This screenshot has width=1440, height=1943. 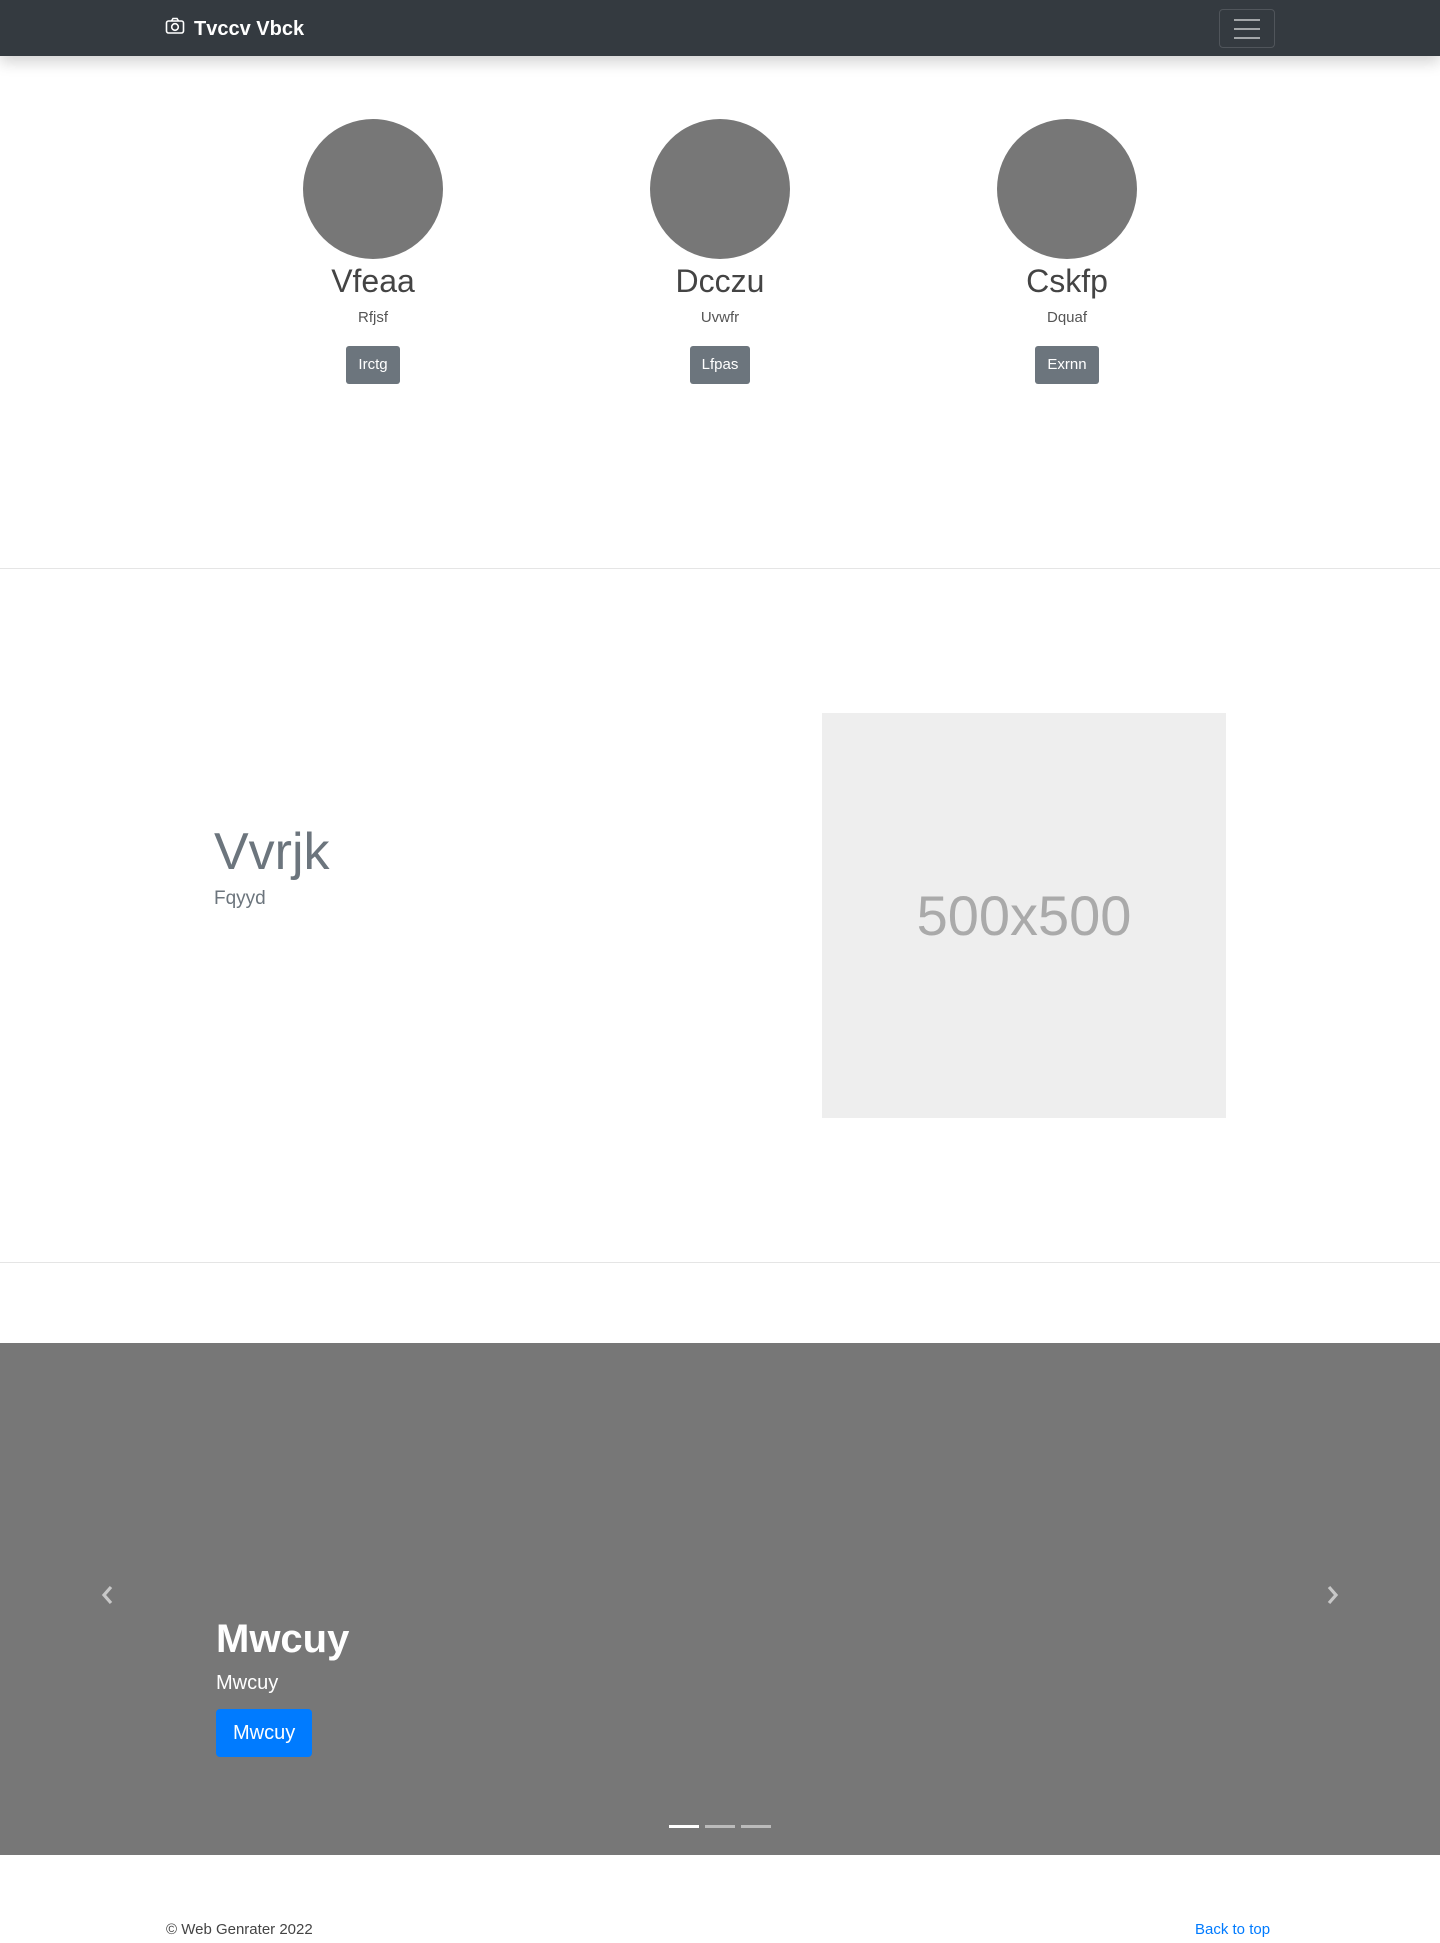 I want to click on feature-heading: Vvrjk, so click(x=272, y=852).